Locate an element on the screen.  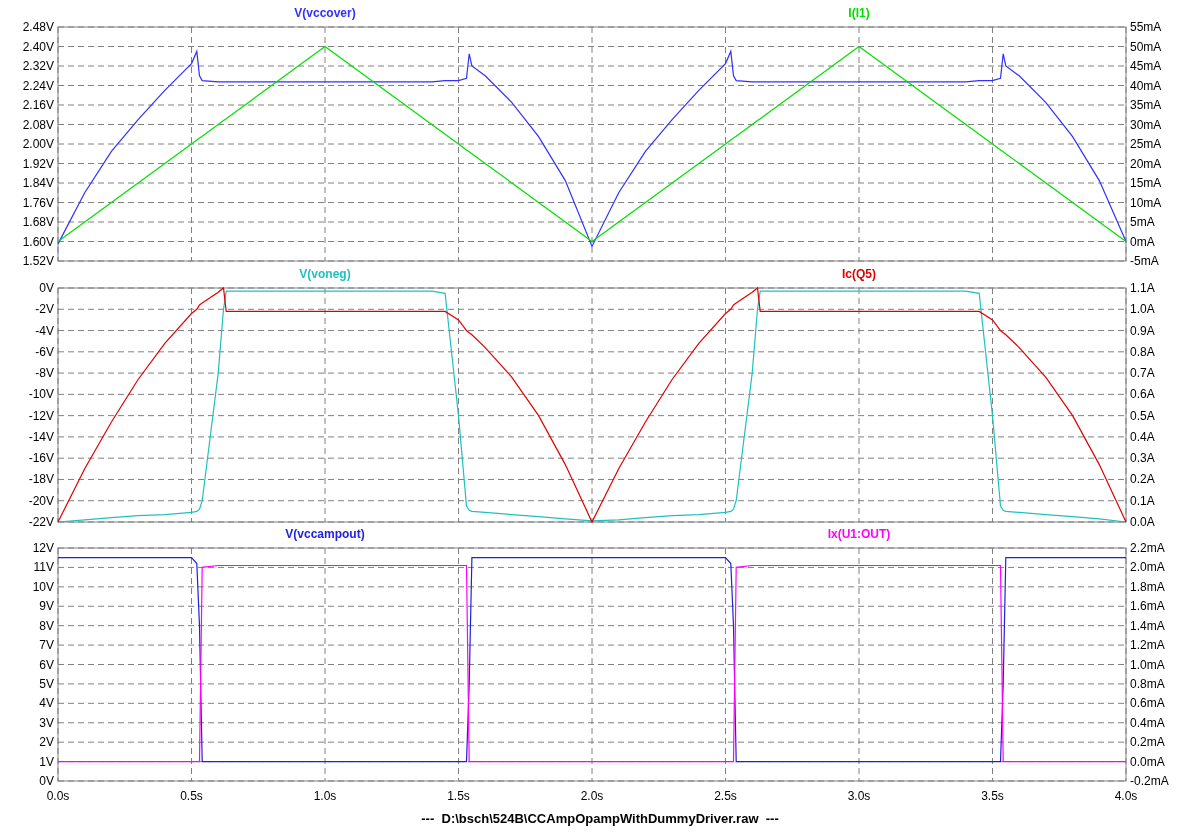
y-axis-label: 1.84V is located at coordinates (38, 183).